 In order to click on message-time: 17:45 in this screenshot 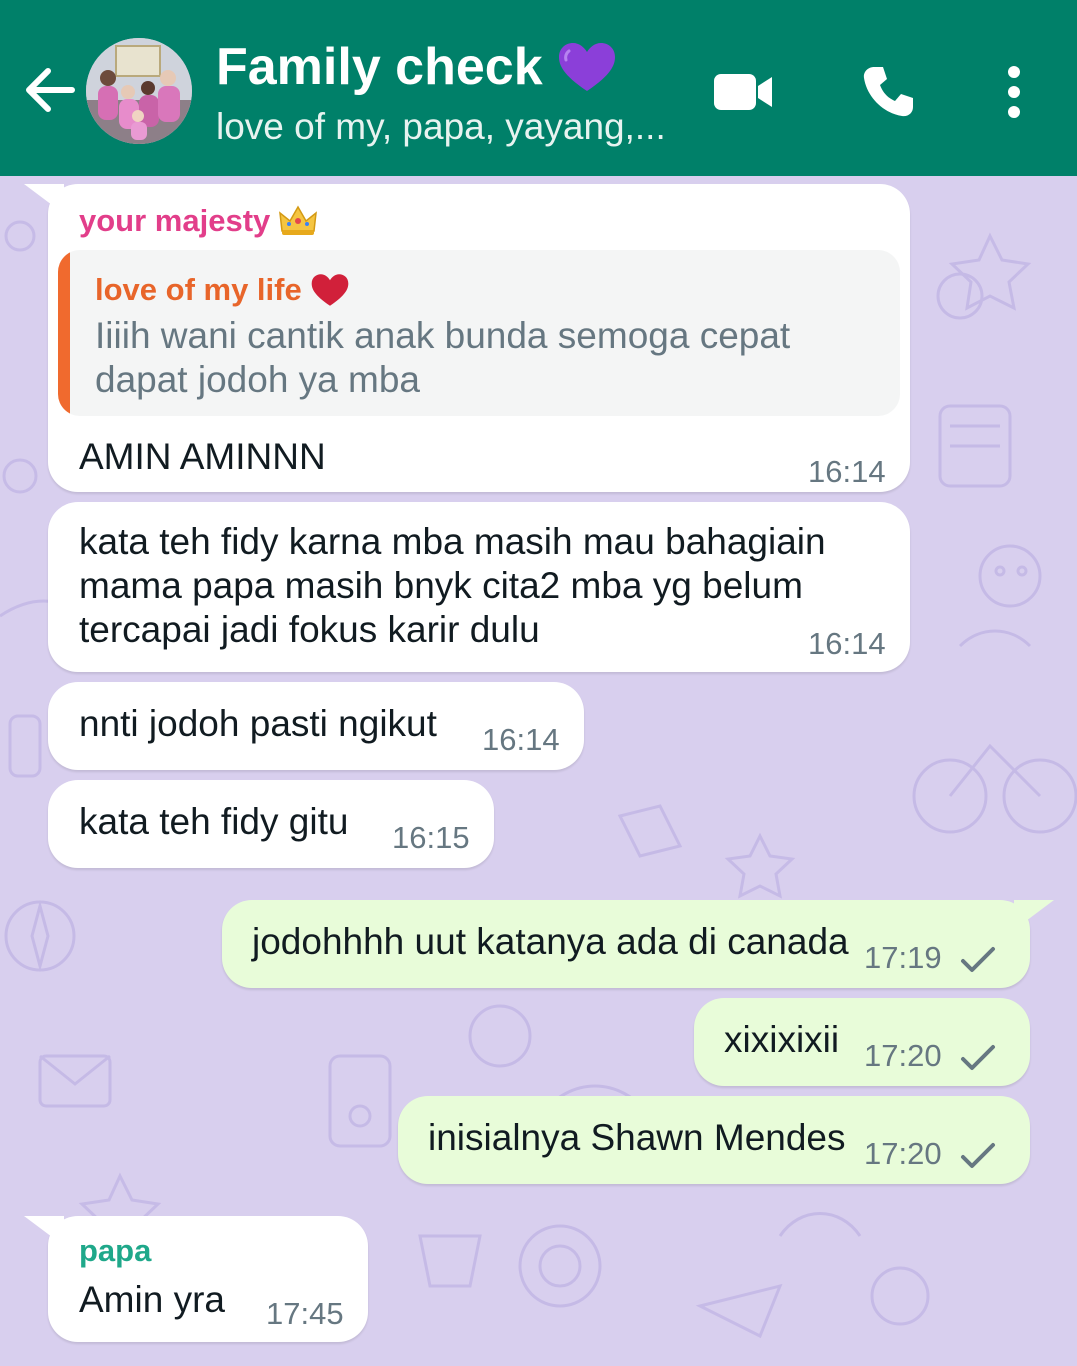, I will do `click(305, 1313)`.